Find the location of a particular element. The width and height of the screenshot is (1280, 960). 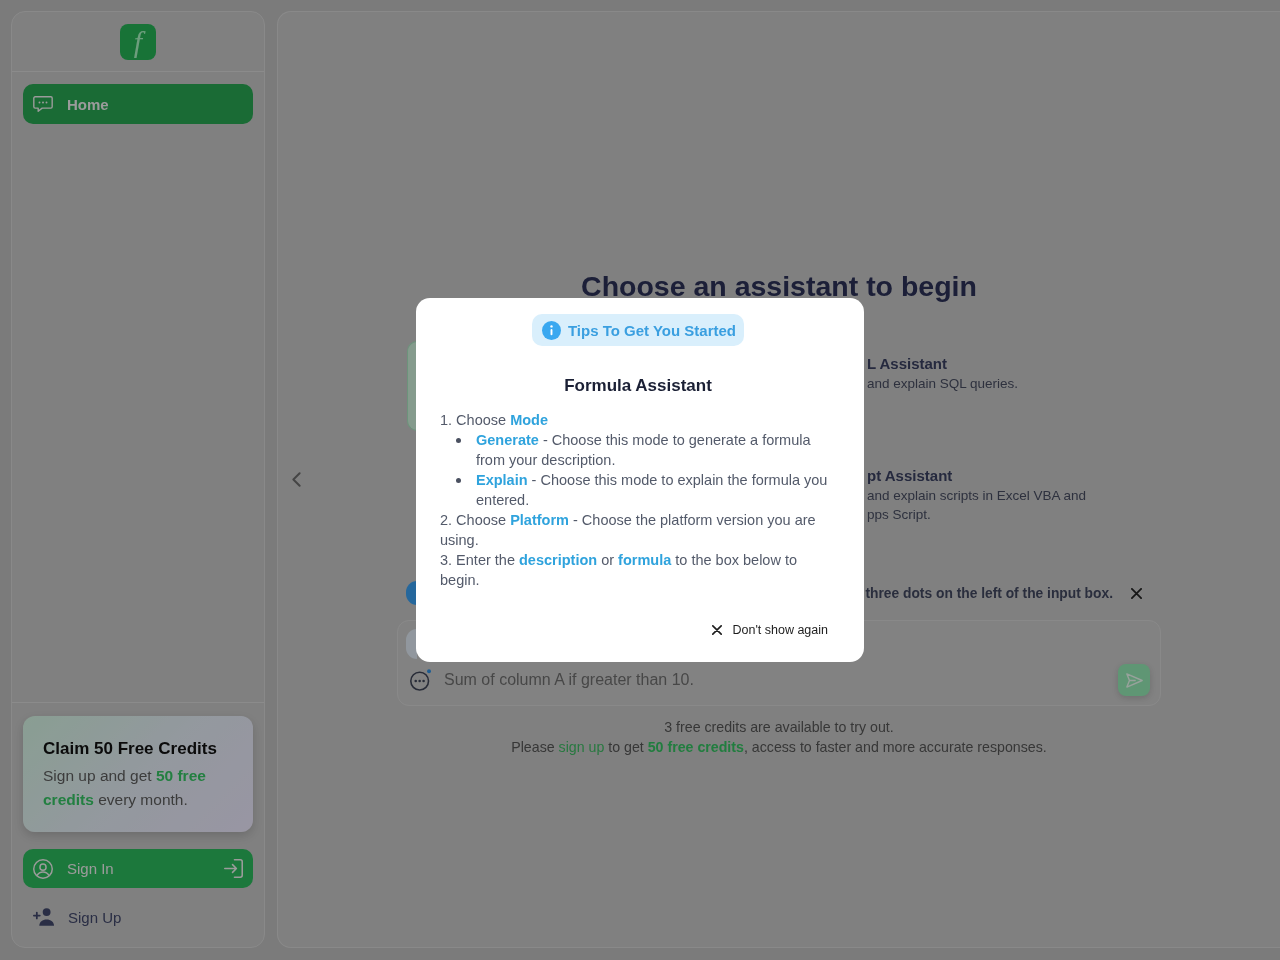

dont-show-again-button: Don't show again is located at coordinates (770, 630).